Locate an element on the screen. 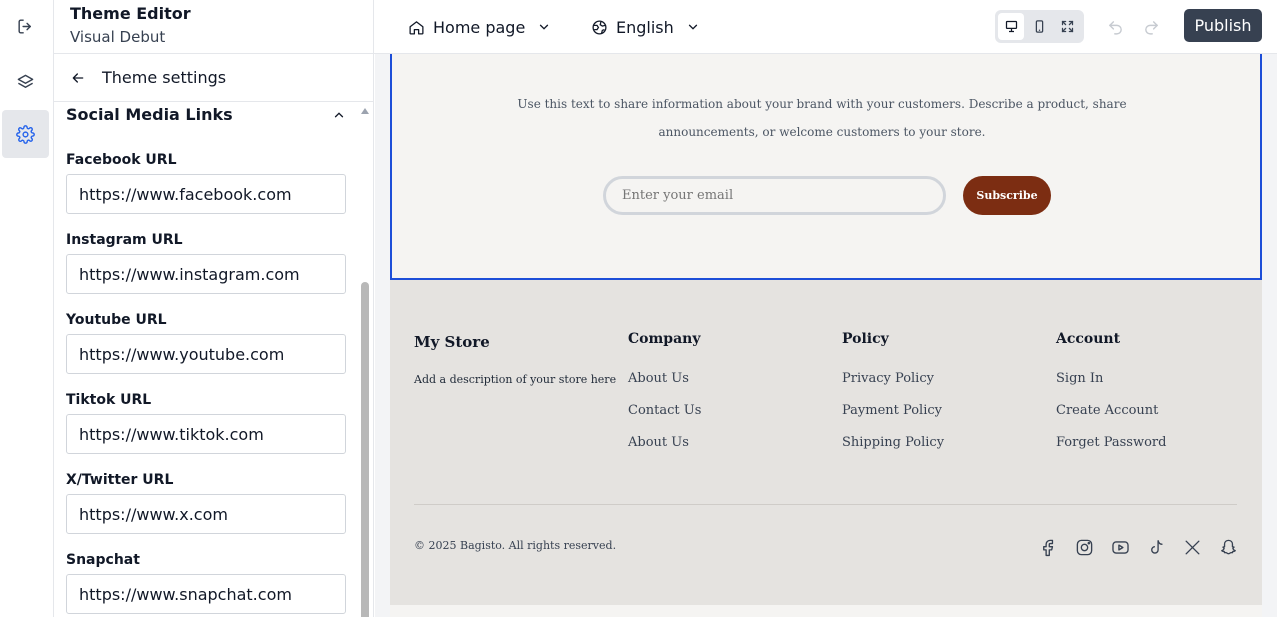 This screenshot has width=1277, height=617. instagram-url-input is located at coordinates (206, 274).